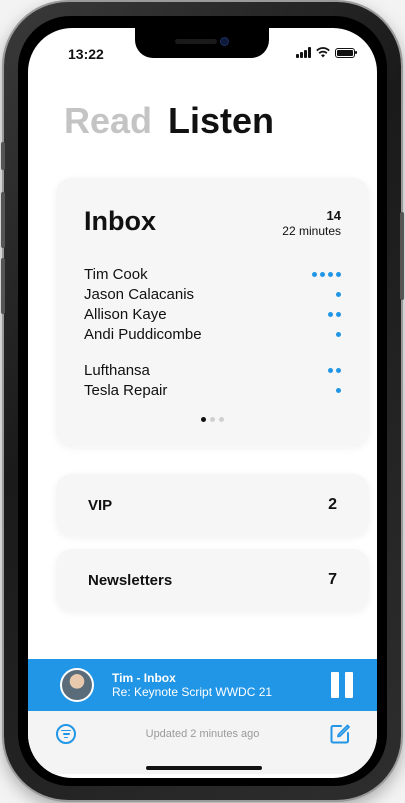 This screenshot has width=405, height=803. What do you see at coordinates (212, 580) in the screenshot?
I see `newsletters-card: Newsletters 7` at bounding box center [212, 580].